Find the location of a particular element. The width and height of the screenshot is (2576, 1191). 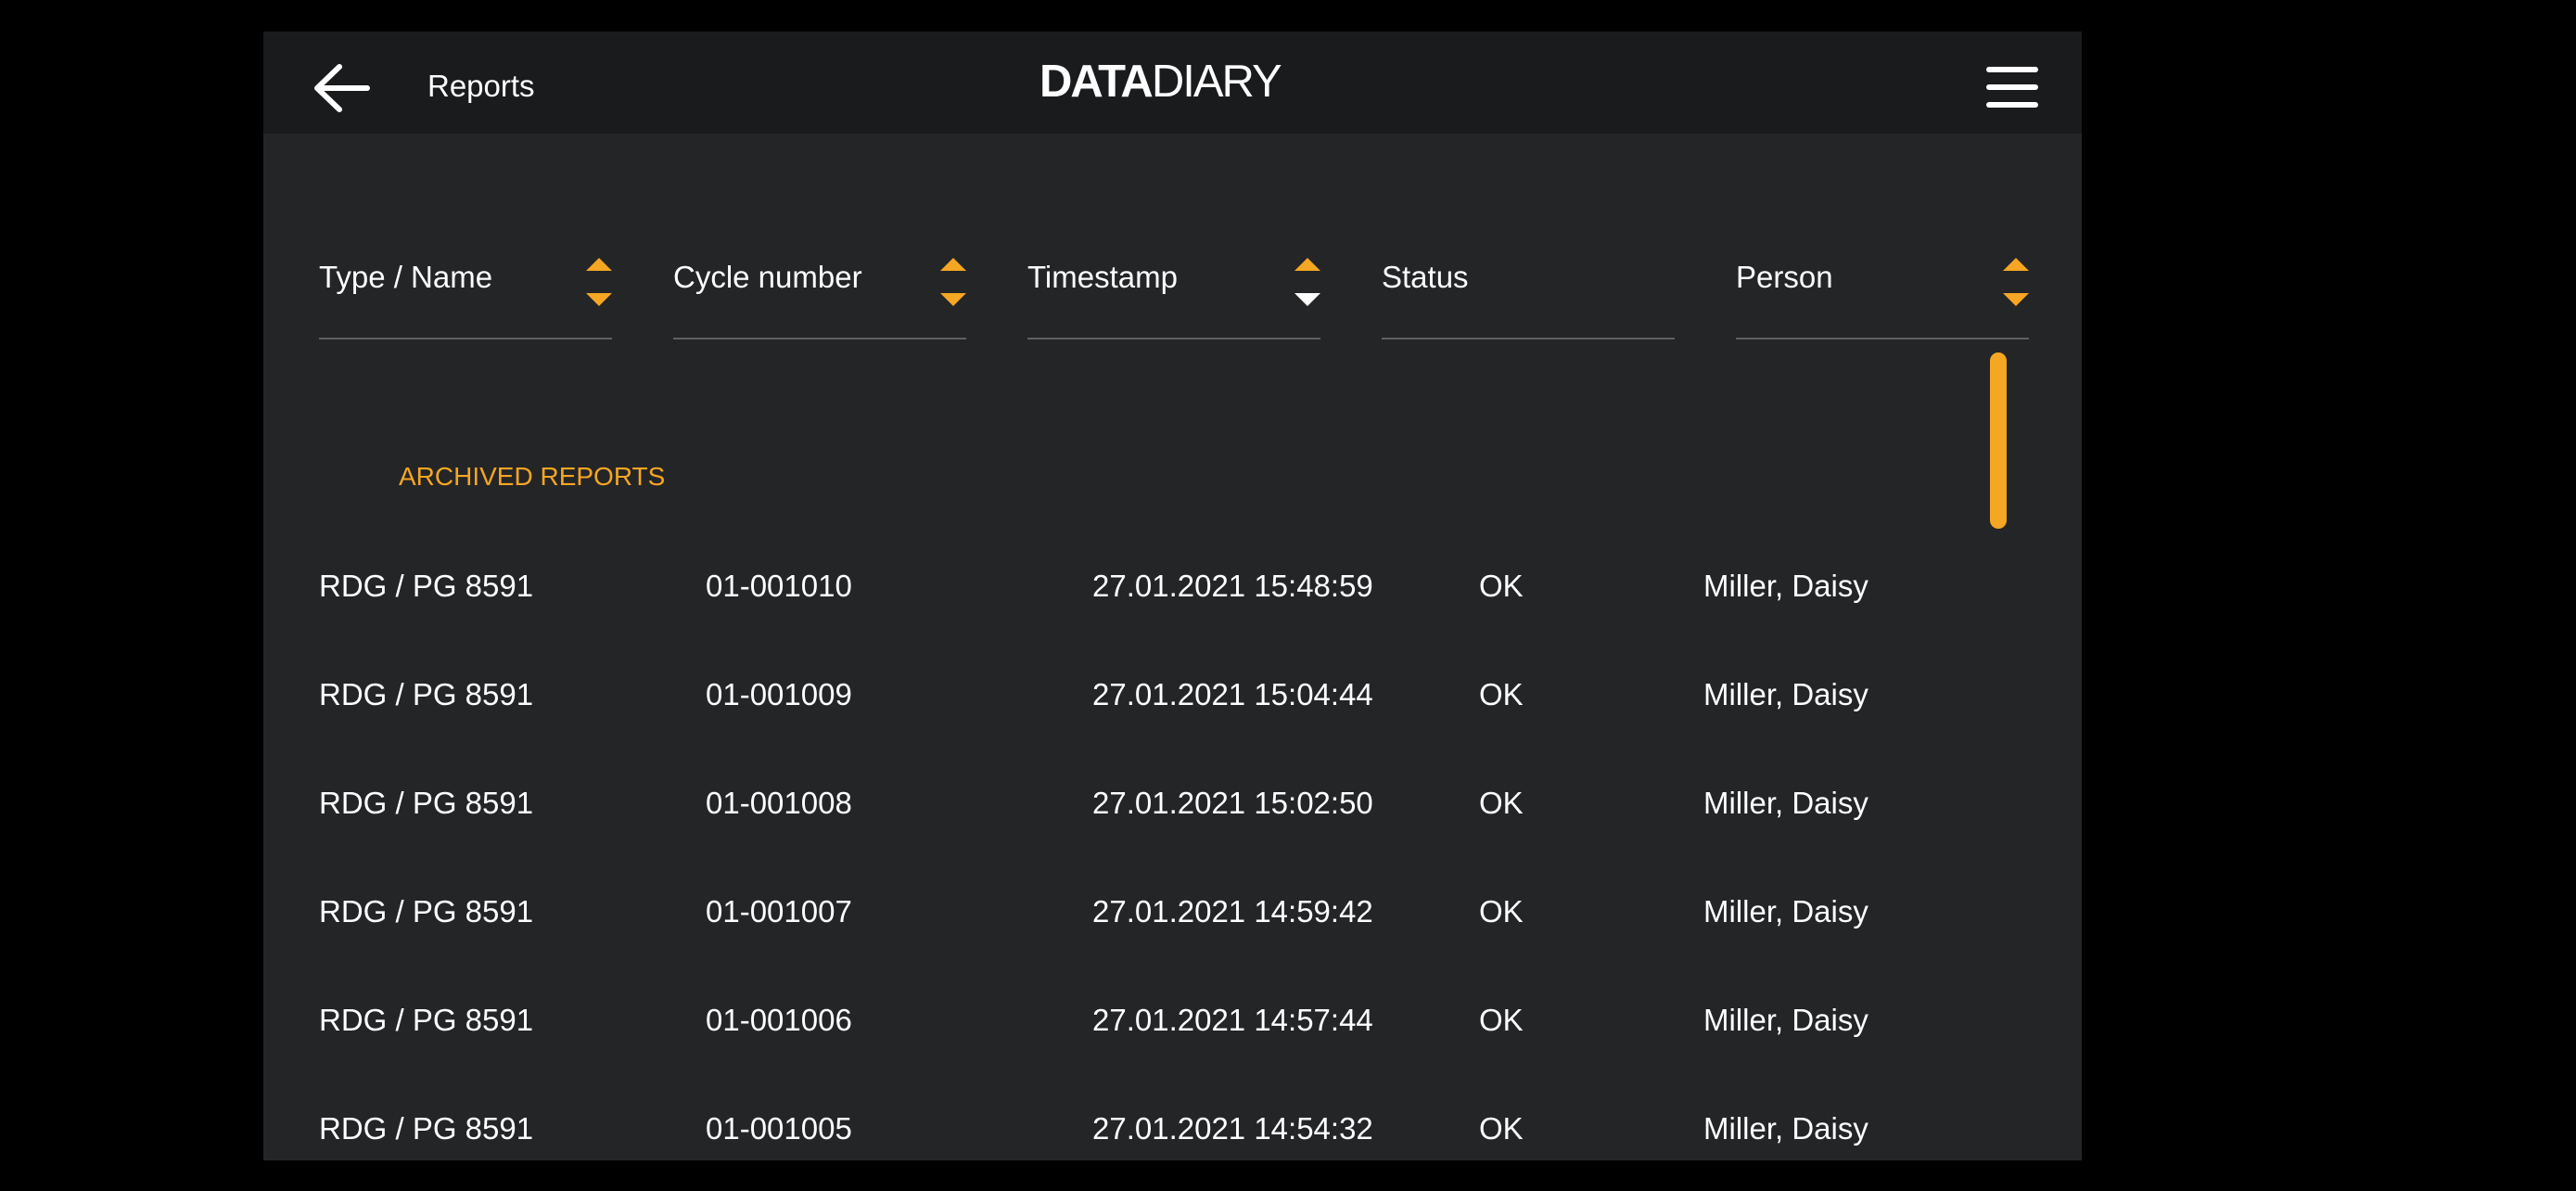

menu-button is located at coordinates (2012, 87).